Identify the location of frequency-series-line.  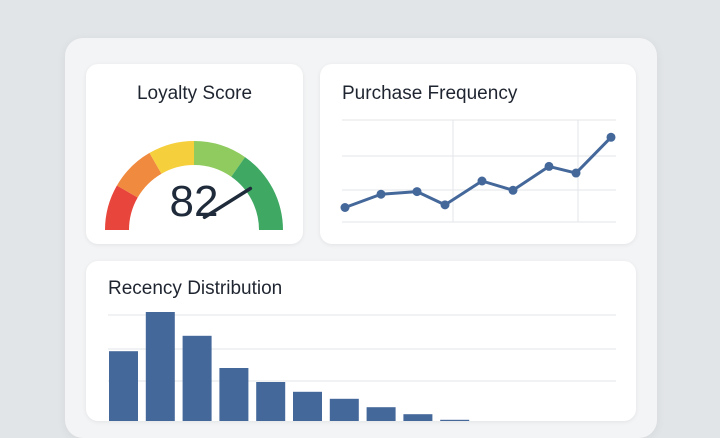
(478, 172).